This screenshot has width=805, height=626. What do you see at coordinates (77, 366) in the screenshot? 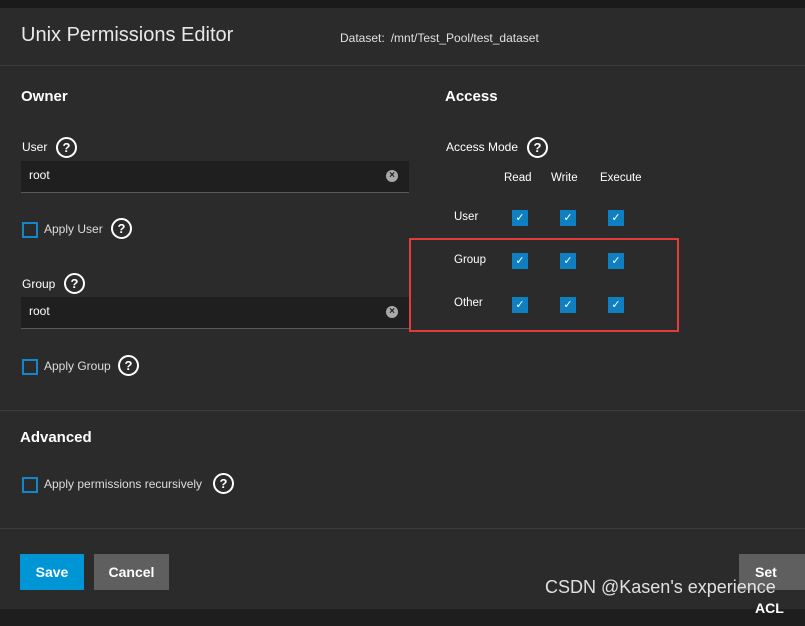
I see `apply-group-label: Apply Group` at bounding box center [77, 366].